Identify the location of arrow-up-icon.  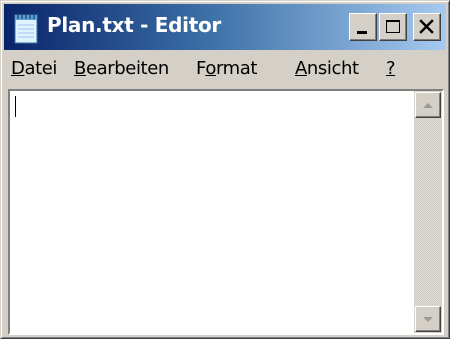
(428, 105).